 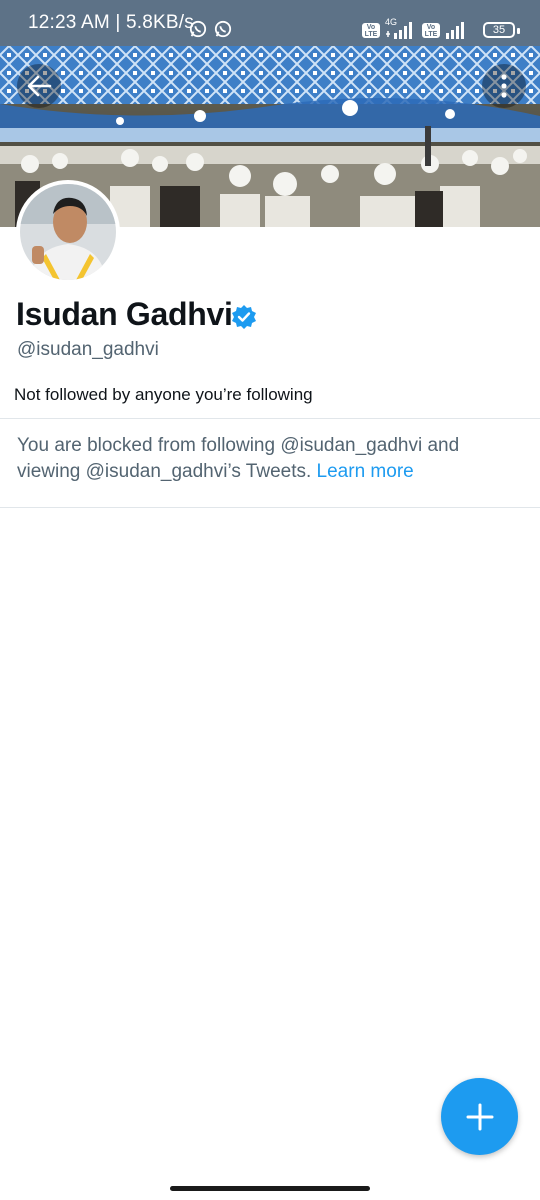 I want to click on back-button, so click(x=39, y=86).